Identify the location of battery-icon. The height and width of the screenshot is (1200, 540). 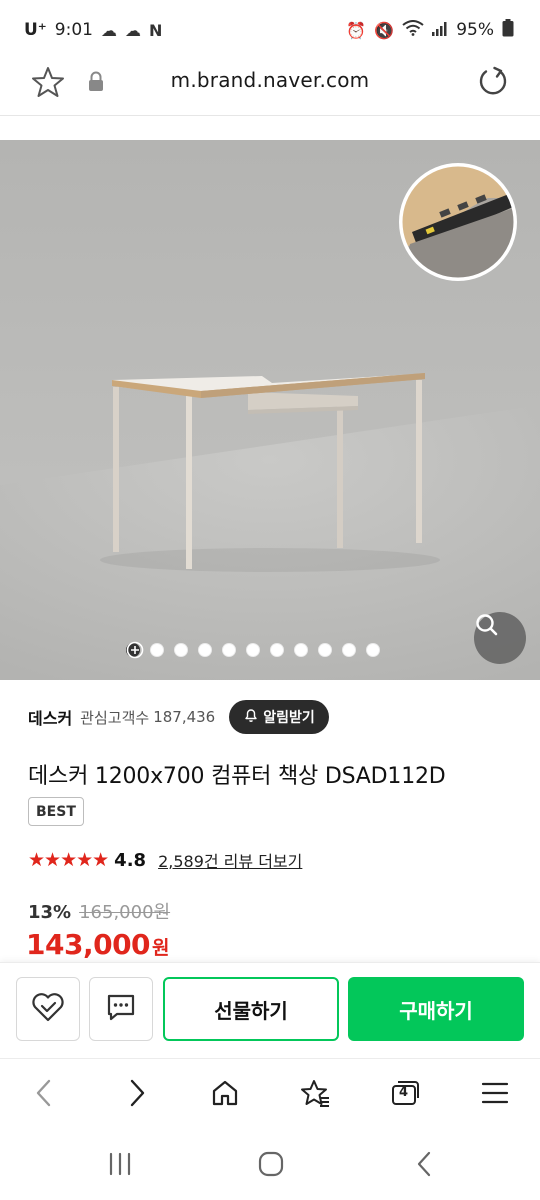
(508, 30).